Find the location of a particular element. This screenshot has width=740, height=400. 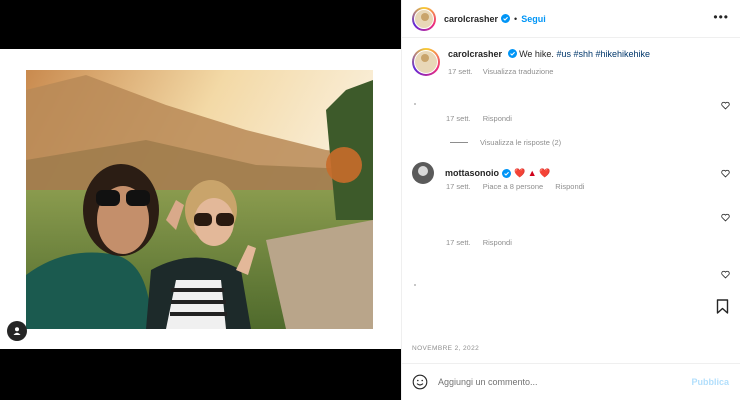

comment-meta: 17 sett. Piace a 8 persone Rispondi is located at coordinates (520, 186).